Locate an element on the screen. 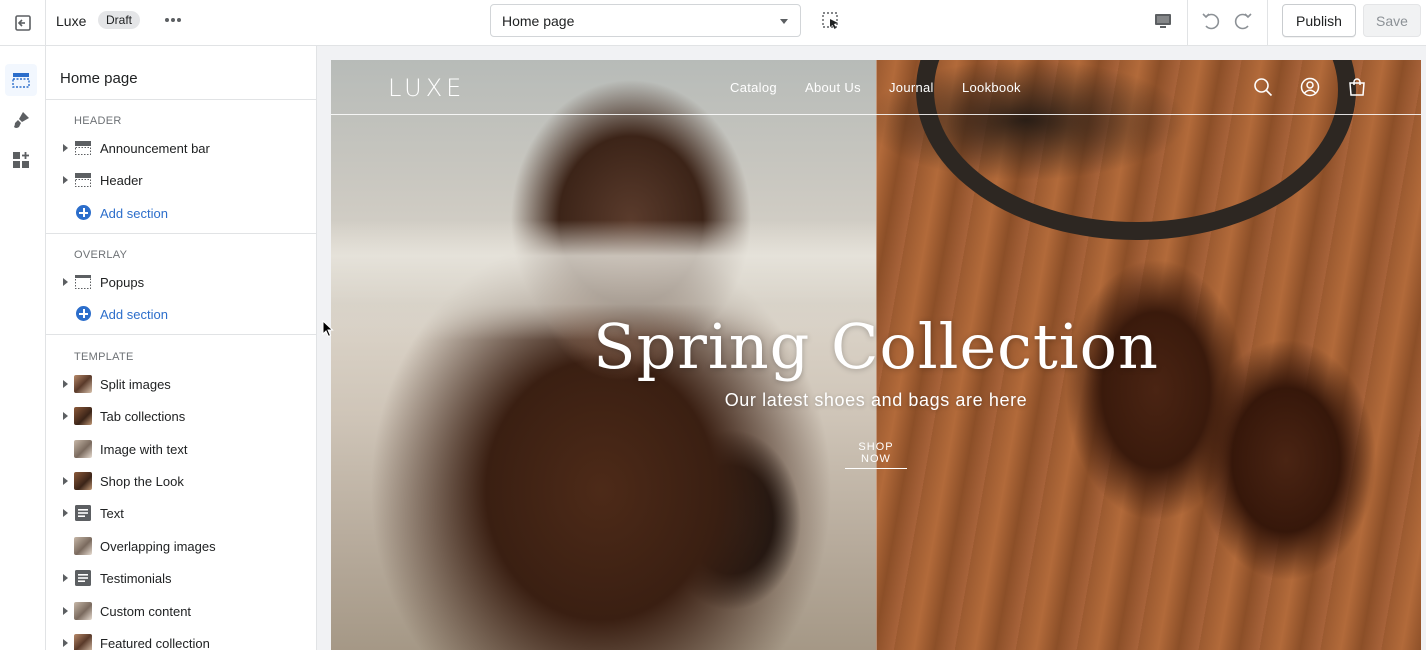 The height and width of the screenshot is (650, 1426). editor-nav-rail is located at coordinates (23, 348).